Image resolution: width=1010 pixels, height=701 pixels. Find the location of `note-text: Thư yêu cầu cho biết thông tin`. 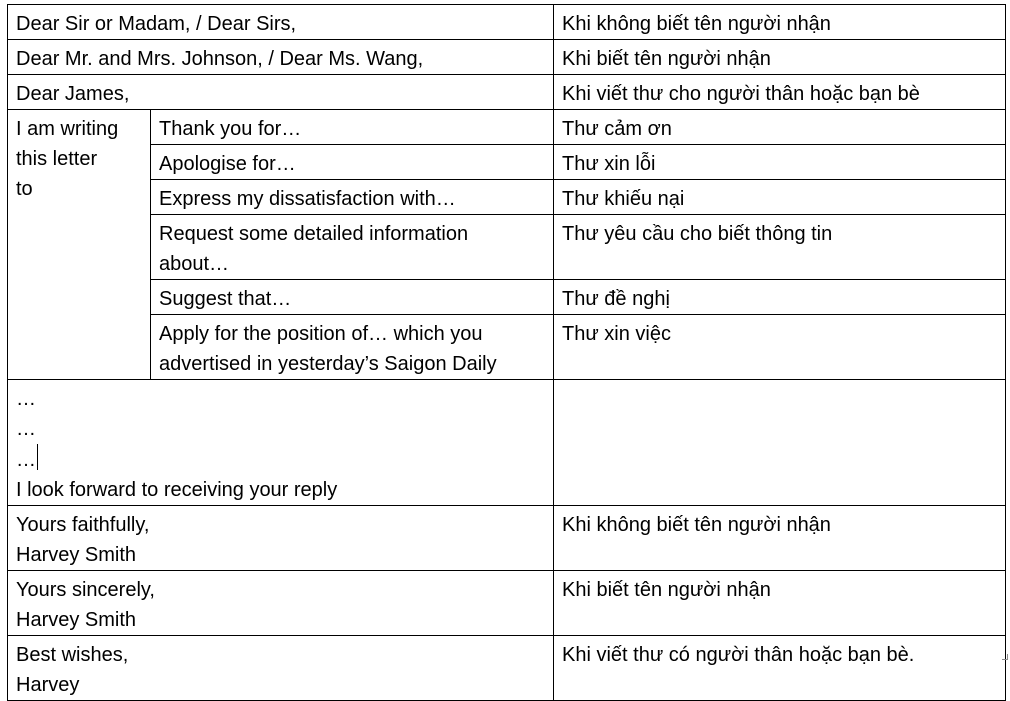

note-text: Thư yêu cầu cho biết thông tin is located at coordinates (697, 234).